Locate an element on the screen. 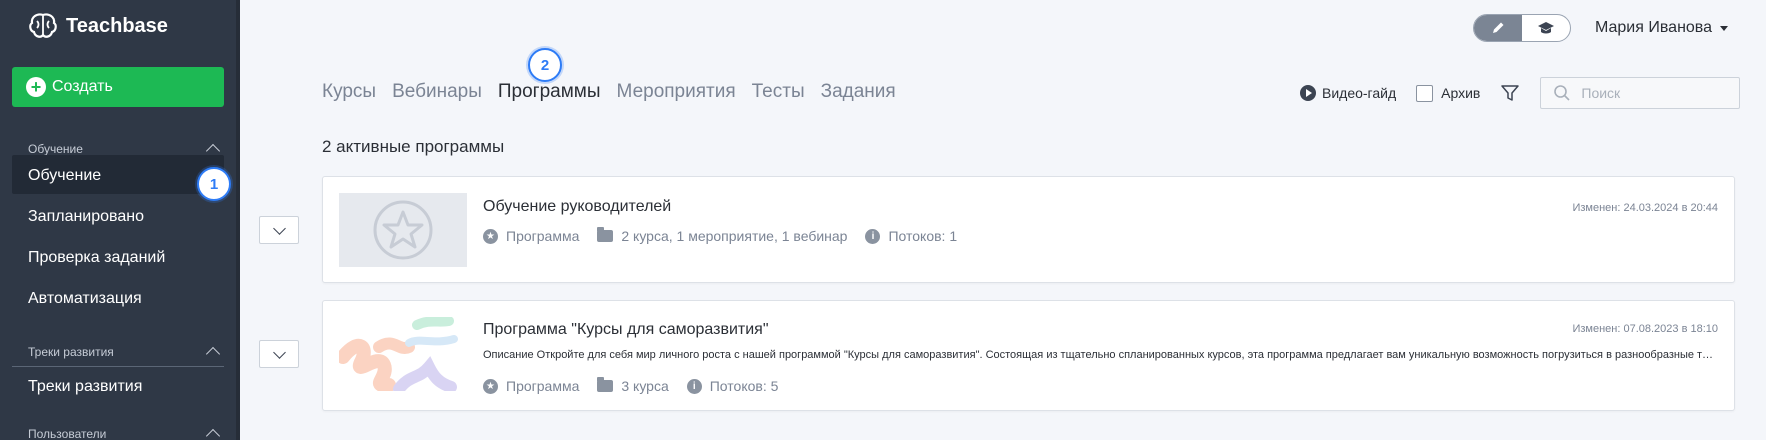 The image size is (1766, 440). user-menu: Мария Иванова is located at coordinates (1662, 28).